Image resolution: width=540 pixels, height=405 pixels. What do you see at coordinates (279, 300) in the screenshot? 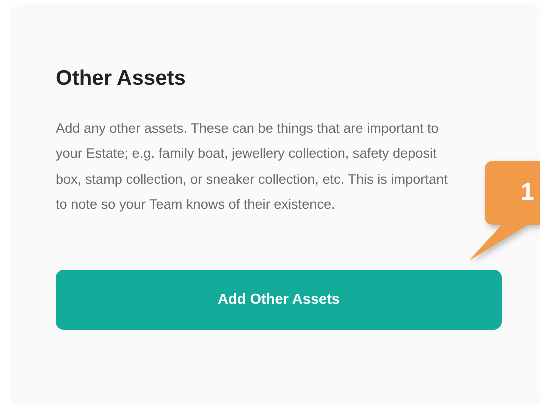
I see `add-assets-button: Add Other Assets` at bounding box center [279, 300].